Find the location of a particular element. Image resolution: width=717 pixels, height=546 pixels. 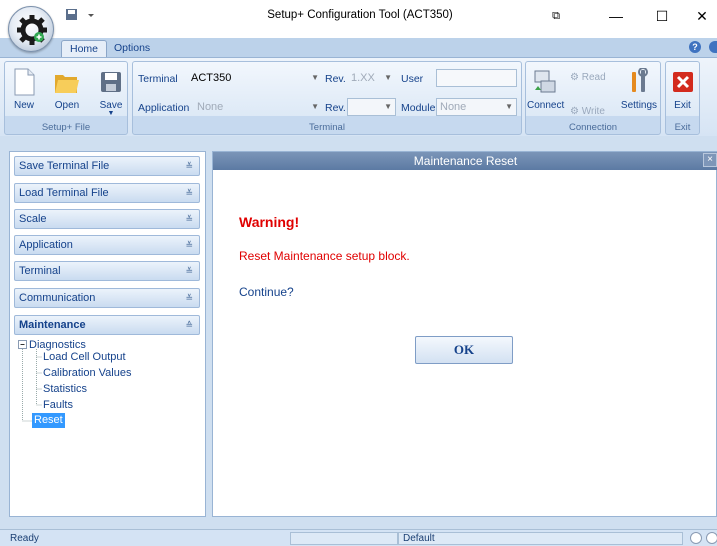

status-bar: Ready Default is located at coordinates (358, 537).